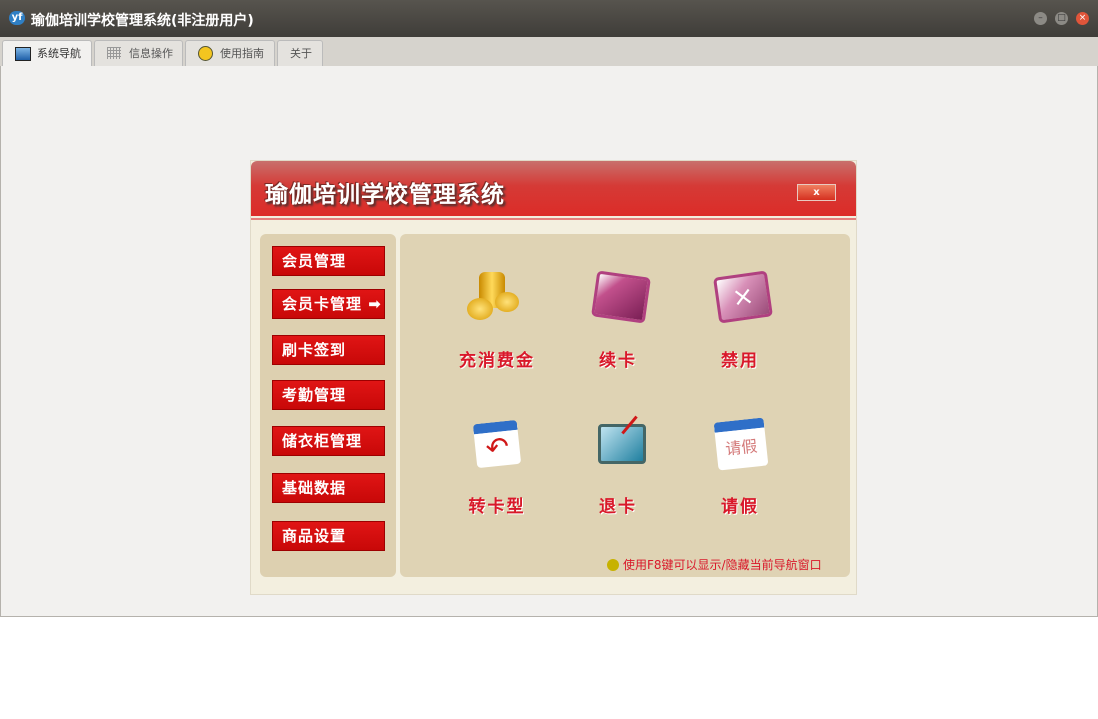 The image size is (1098, 719). What do you see at coordinates (613, 565) in the screenshot?
I see `hint-icon` at bounding box center [613, 565].